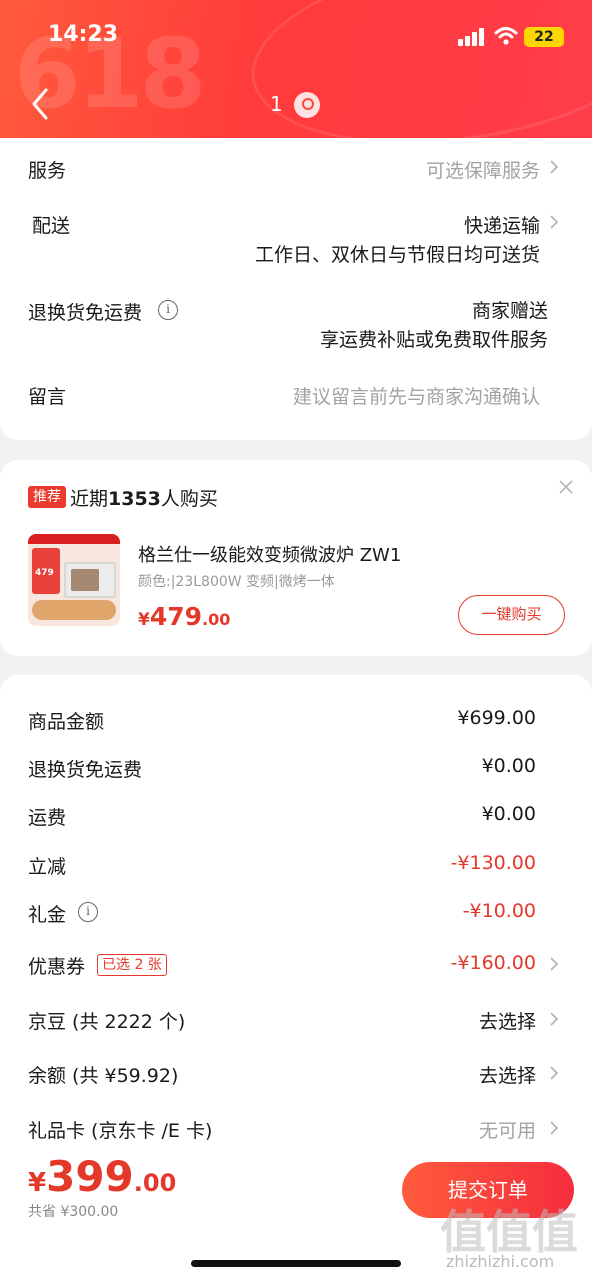 Image resolution: width=592 pixels, height=1280 pixels. What do you see at coordinates (51, 226) in the screenshot?
I see `delivery-label: 配送` at bounding box center [51, 226].